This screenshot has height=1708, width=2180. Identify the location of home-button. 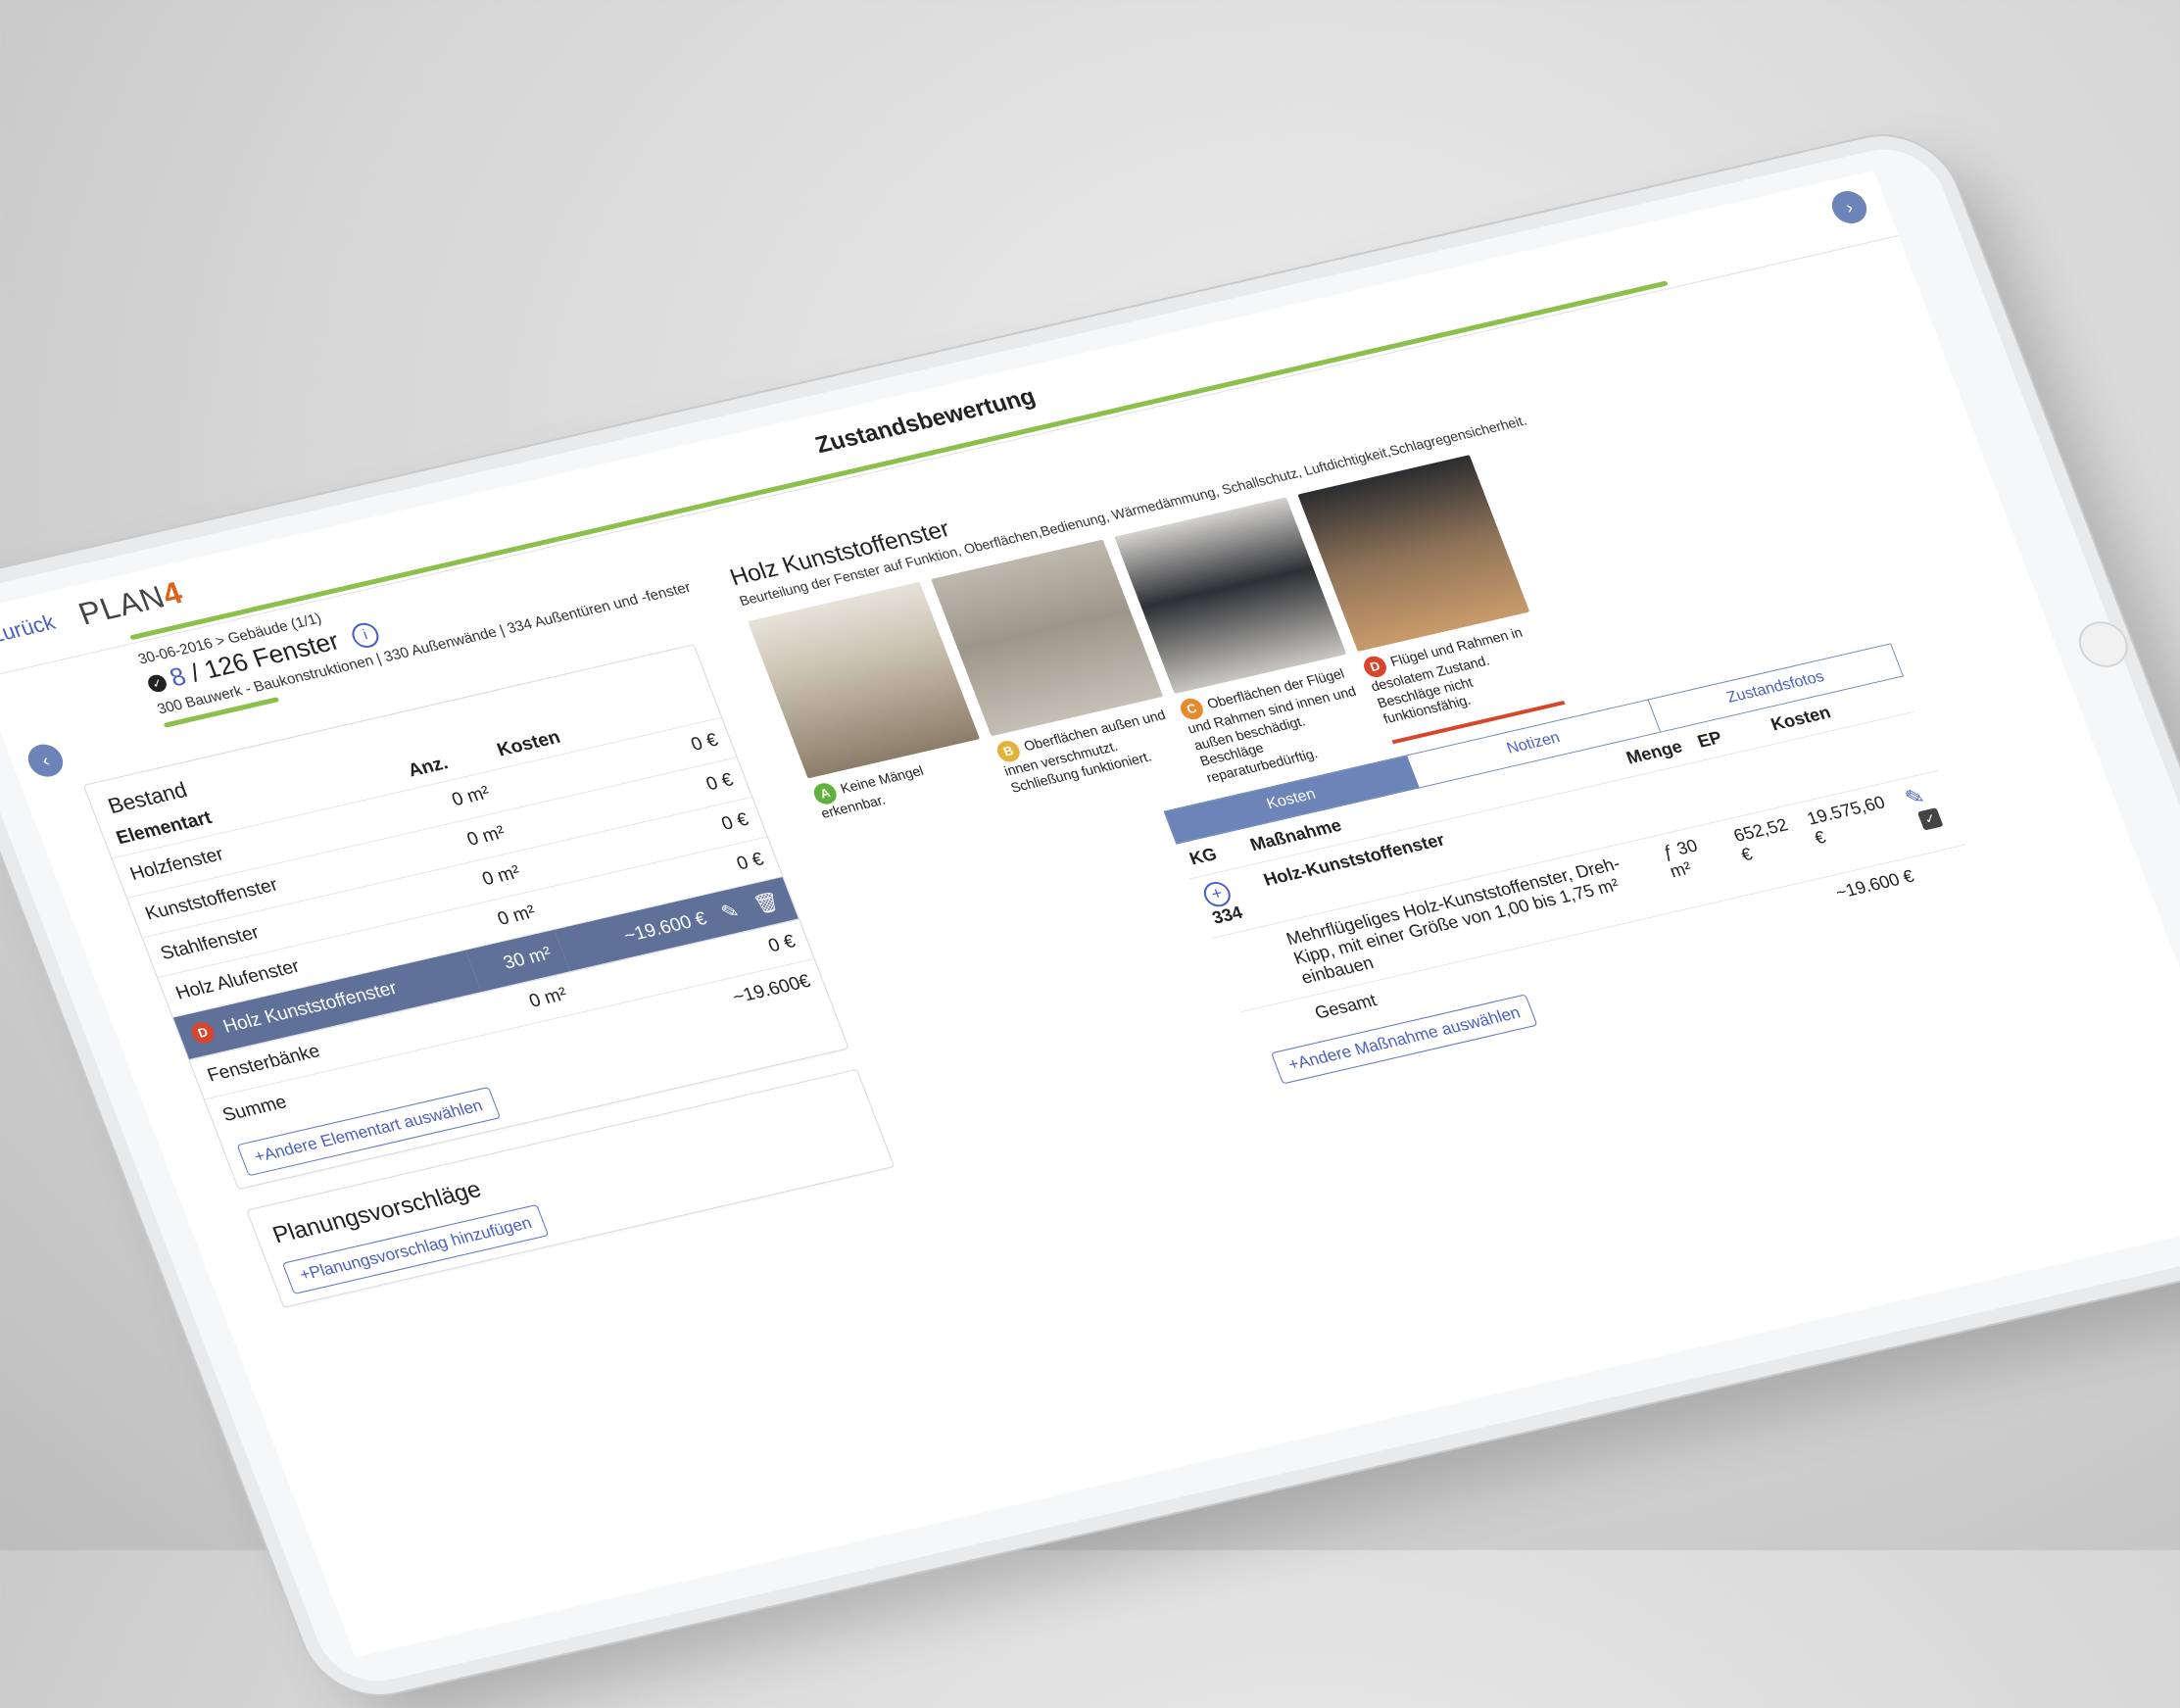
(2103, 644).